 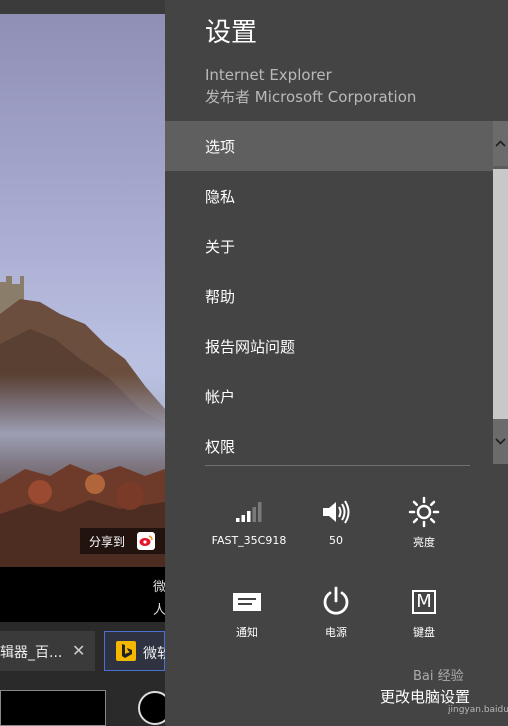 What do you see at coordinates (336, 512) in the screenshot?
I see `speaker-icon` at bounding box center [336, 512].